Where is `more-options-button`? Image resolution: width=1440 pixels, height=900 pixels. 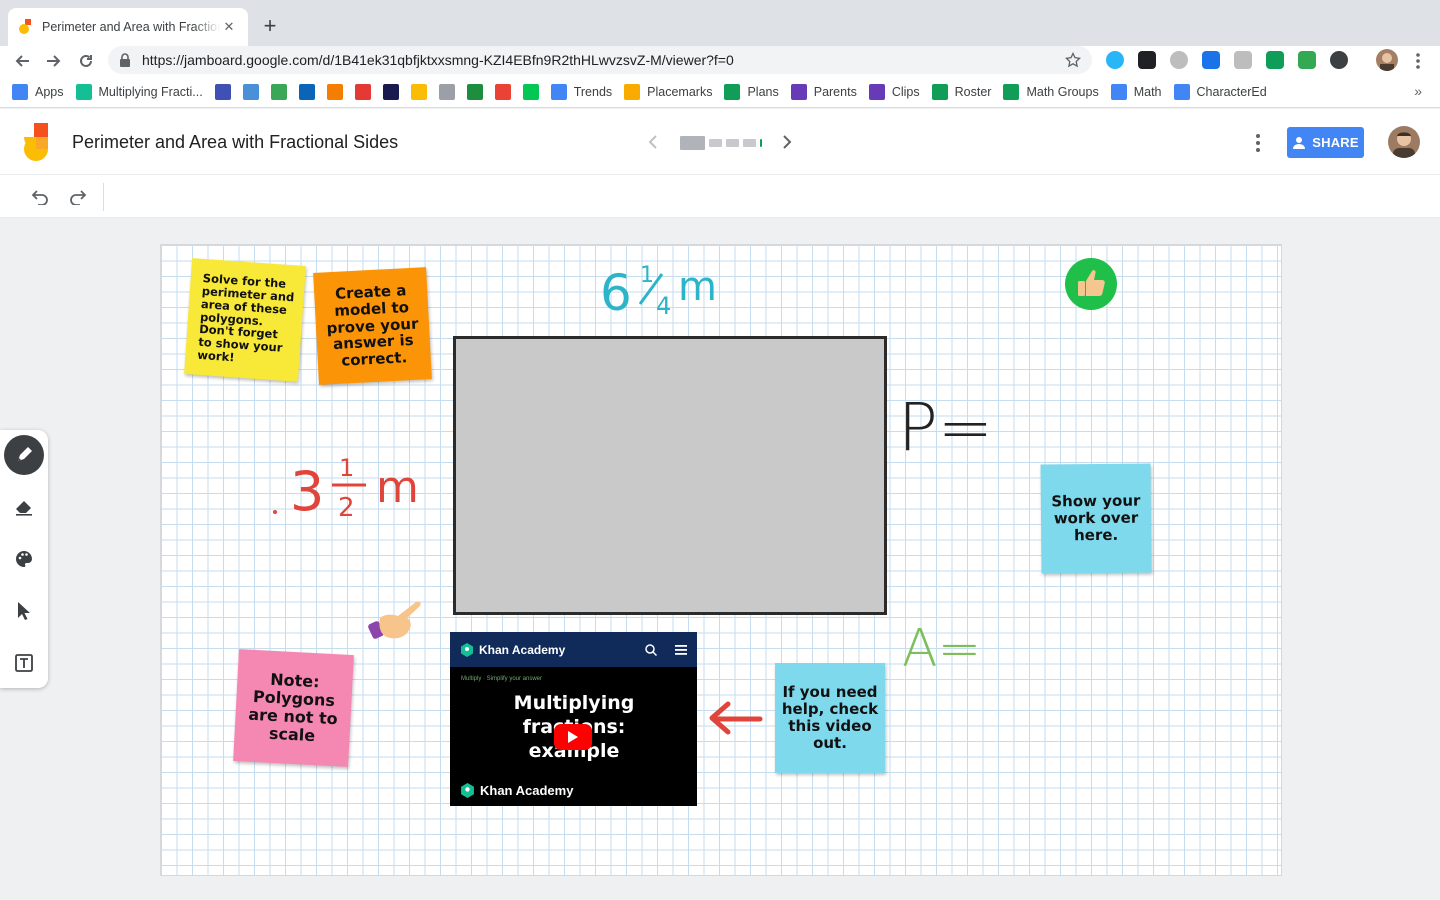
more-options-button is located at coordinates (1258, 143).